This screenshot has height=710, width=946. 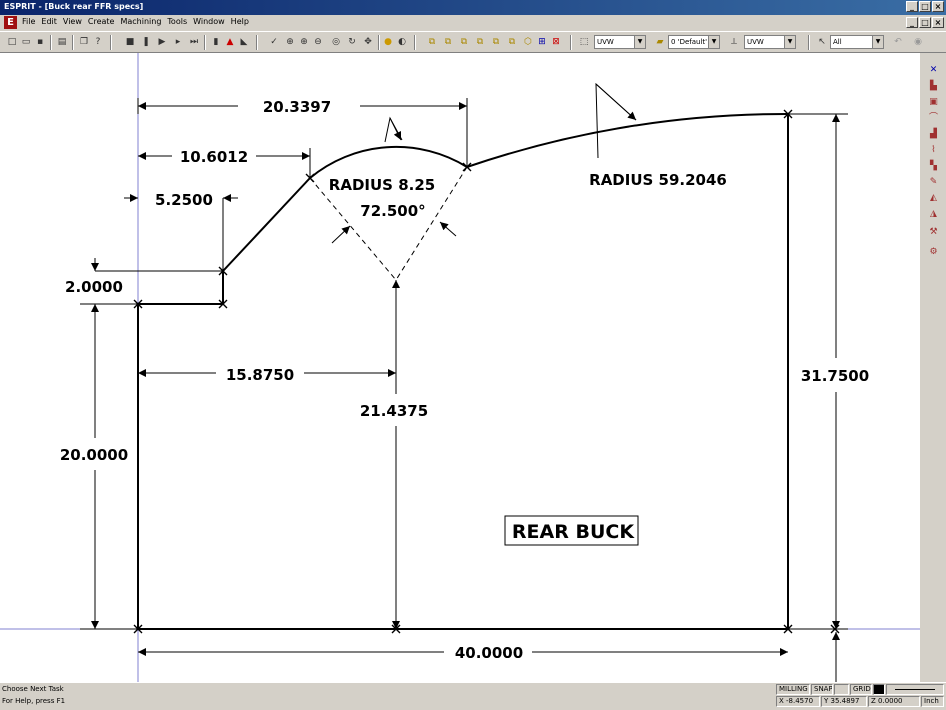 I want to click on layer-select: 0 'Default' ▼, so click(x=694, y=42).